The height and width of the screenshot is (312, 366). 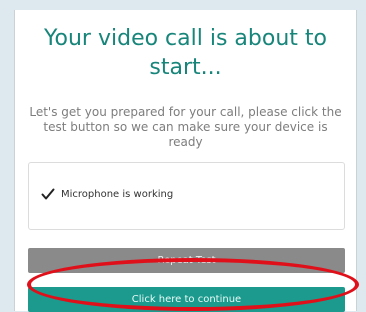 I want to click on repeat-test-button: Repeat Test, so click(x=186, y=260).